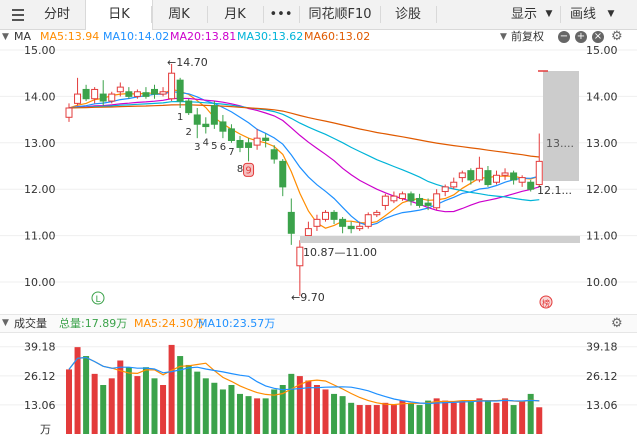 This screenshot has height=437, width=637. Describe the element at coordinates (281, 14) in the screenshot. I see `more-periods-button: •••` at that location.